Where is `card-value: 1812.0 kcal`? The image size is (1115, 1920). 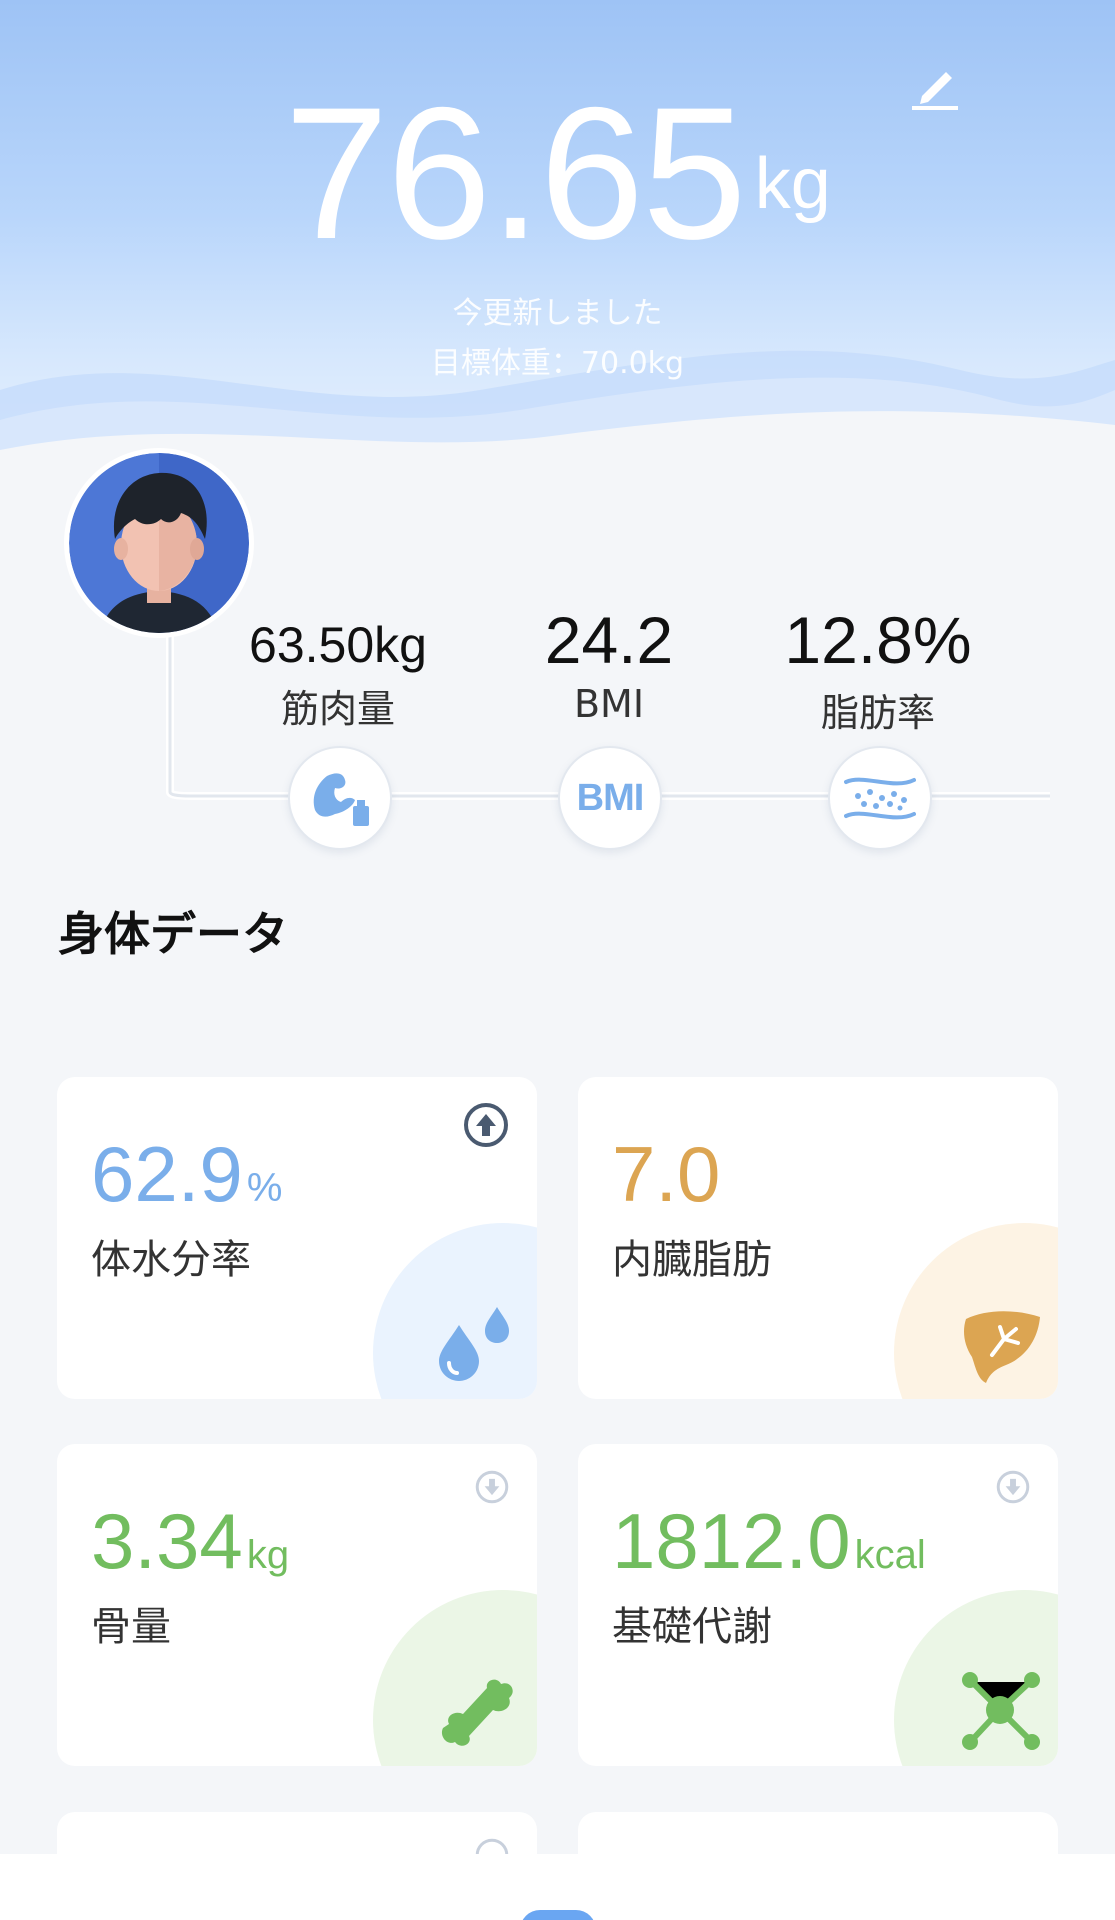
card-value: 1812.0 kcal is located at coordinates (769, 1541).